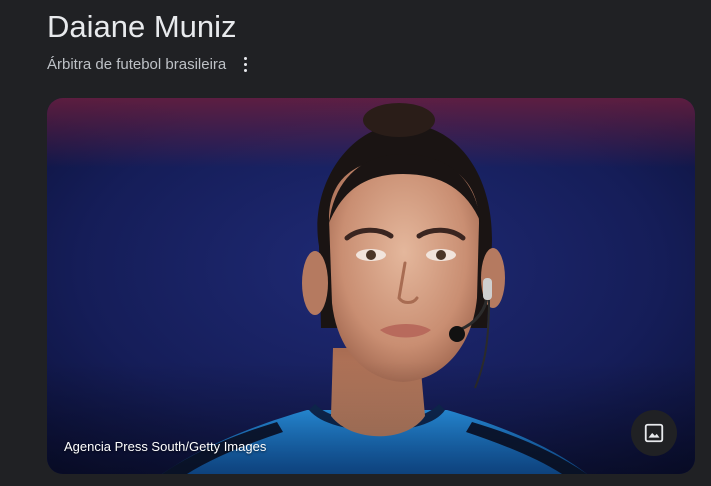 The width and height of the screenshot is (711, 486). What do you see at coordinates (142, 26) in the screenshot?
I see `entity-title: Daiane Muniz` at bounding box center [142, 26].